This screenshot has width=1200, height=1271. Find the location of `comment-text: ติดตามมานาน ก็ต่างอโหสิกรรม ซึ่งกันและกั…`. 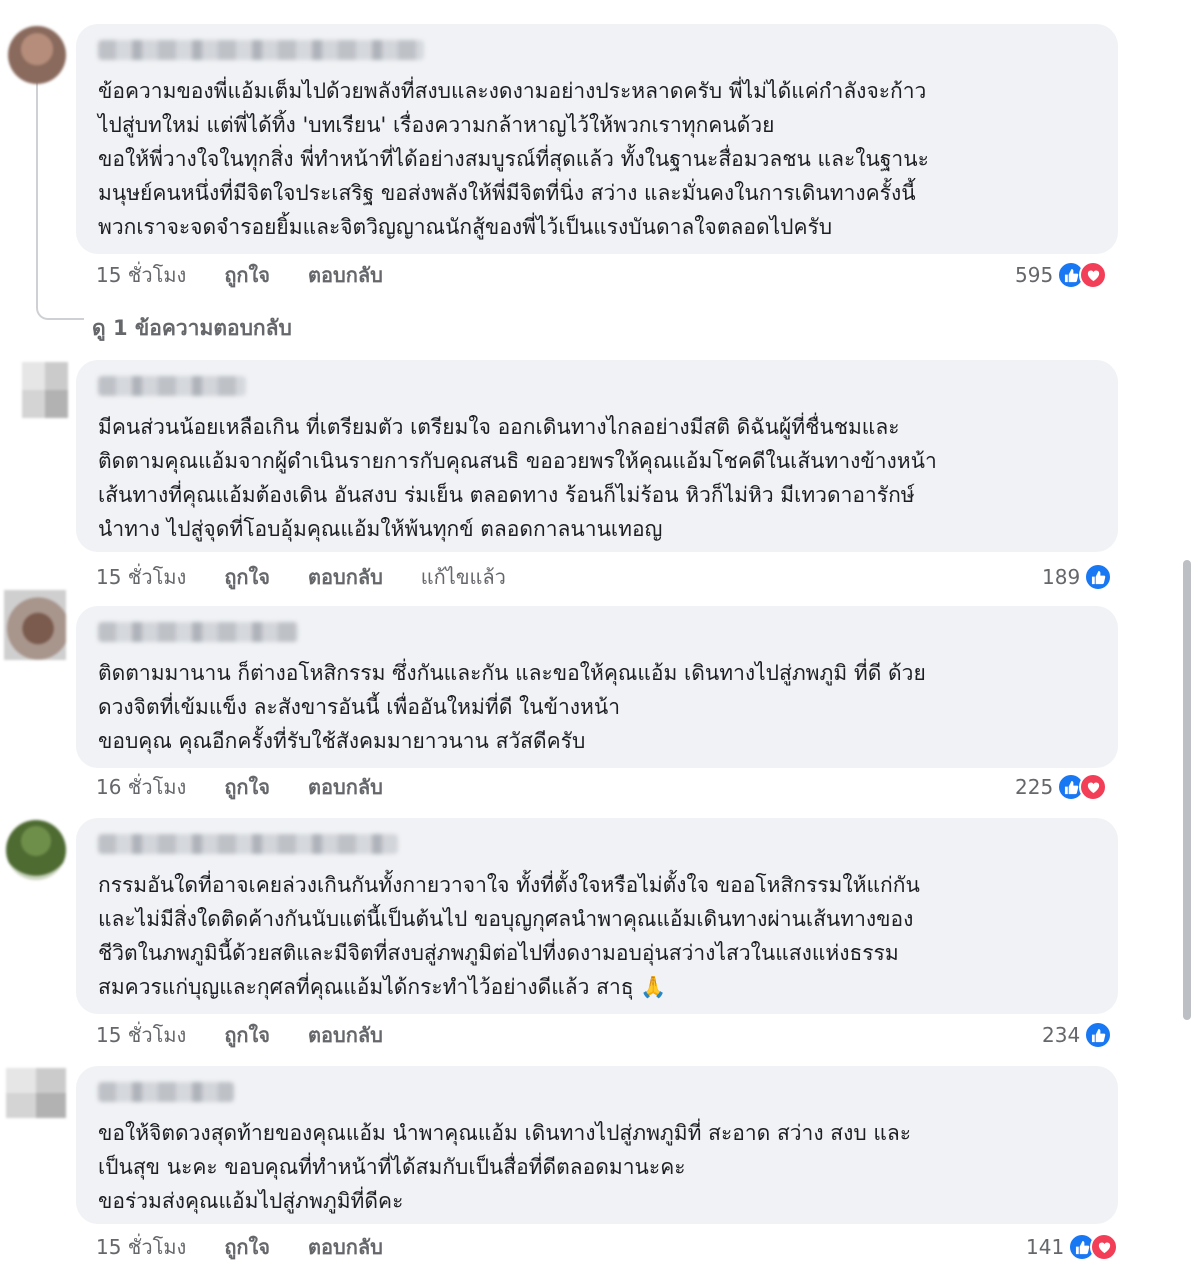

comment-text: ติดตามมานาน ก็ต่างอโหสิกรรม ซึ่งกันและกั… is located at coordinates (512, 707).